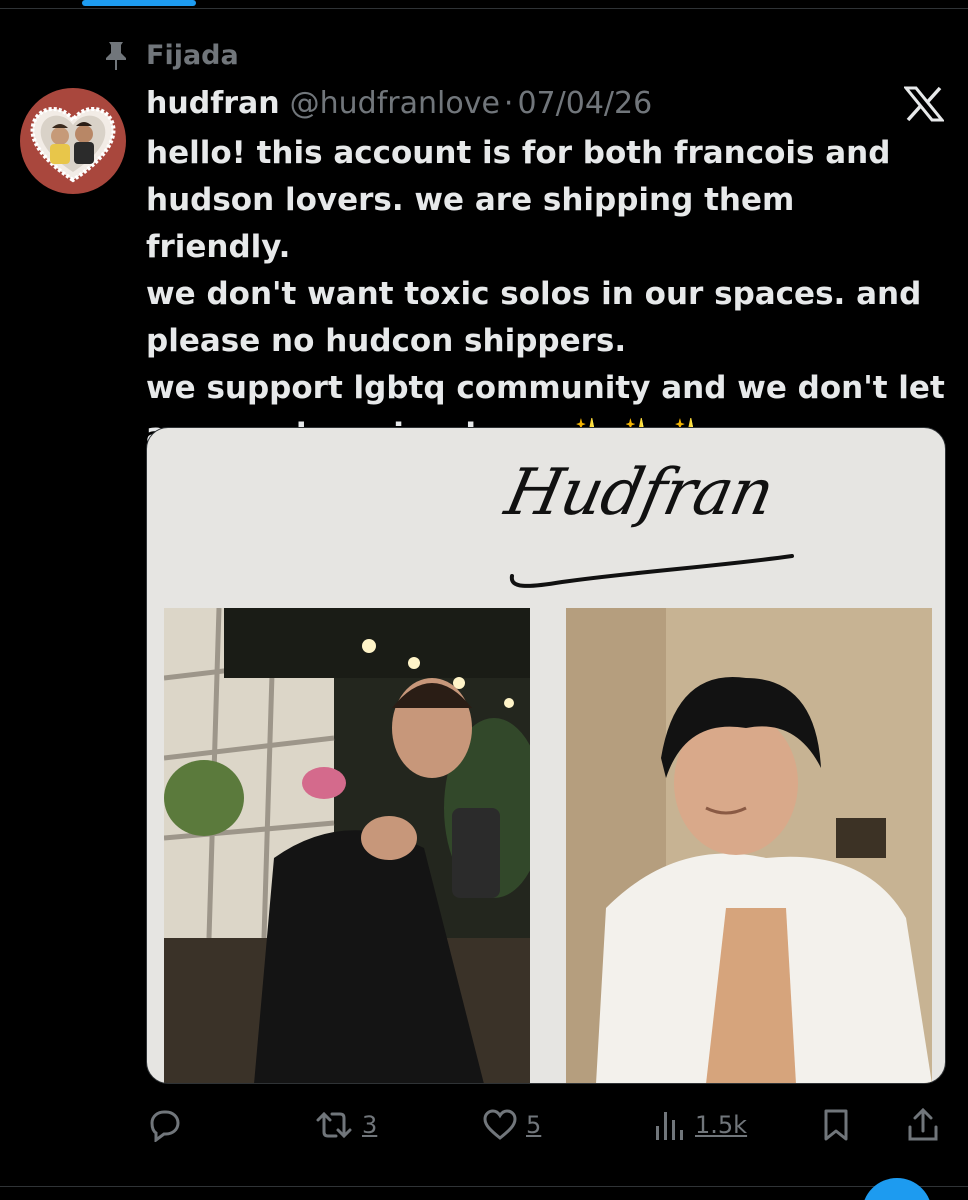 The height and width of the screenshot is (1200, 968). I want to click on repost-count: 3, so click(370, 1125).